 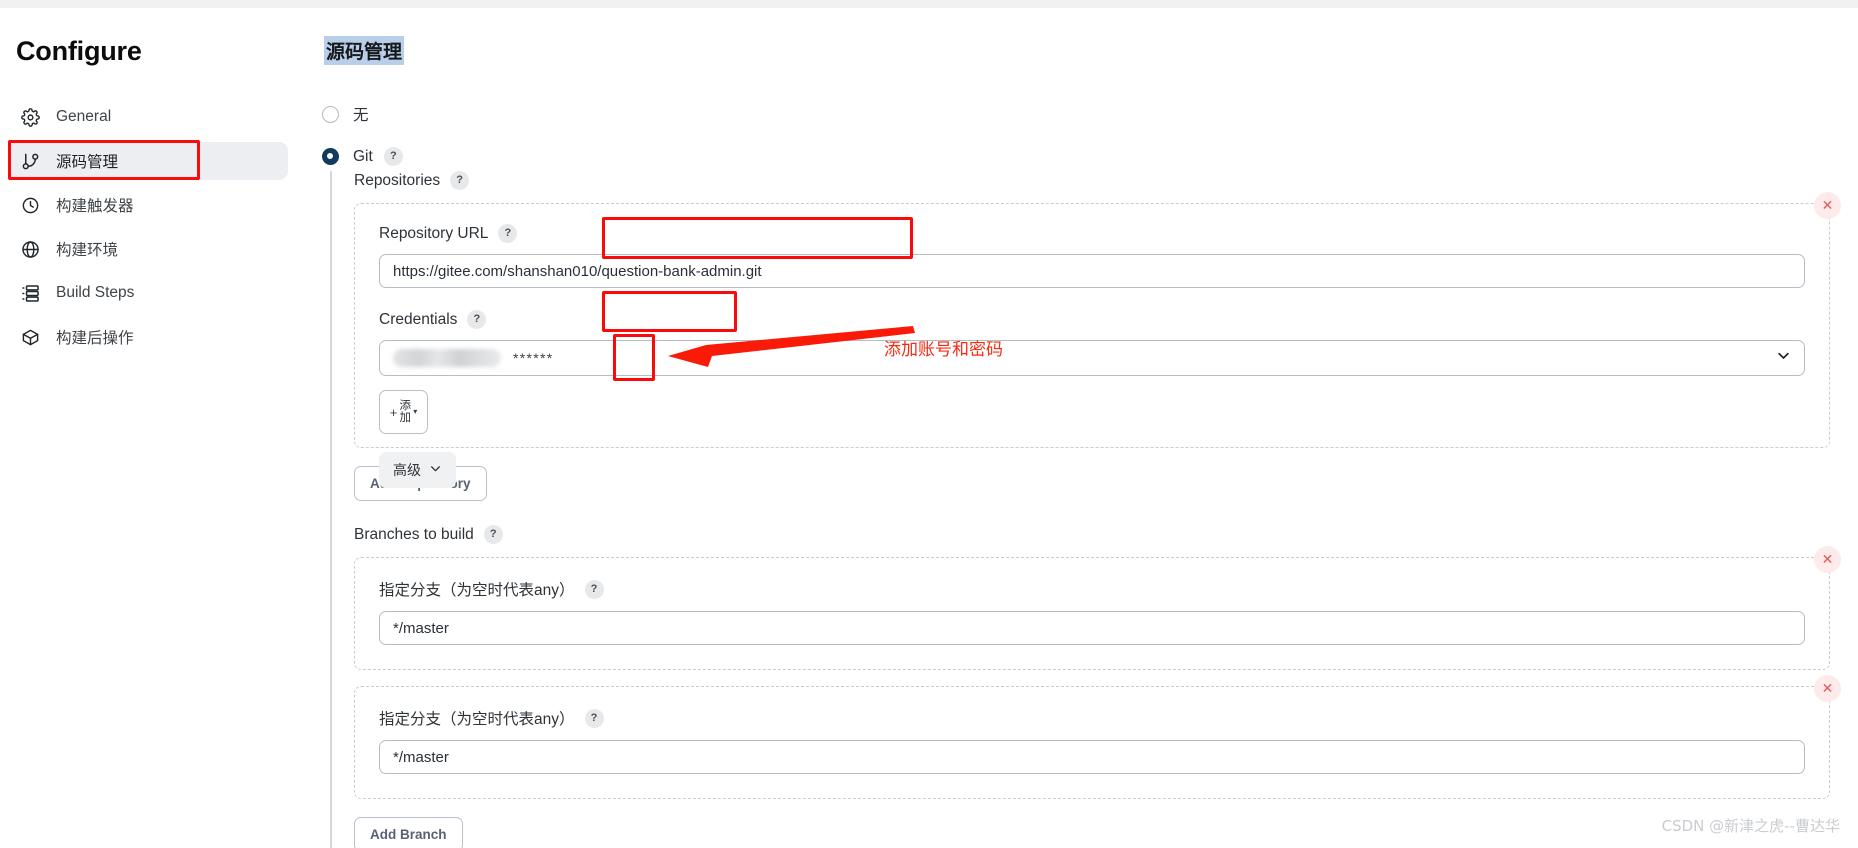 What do you see at coordinates (330, 156) in the screenshot?
I see `radio-git-icon` at bounding box center [330, 156].